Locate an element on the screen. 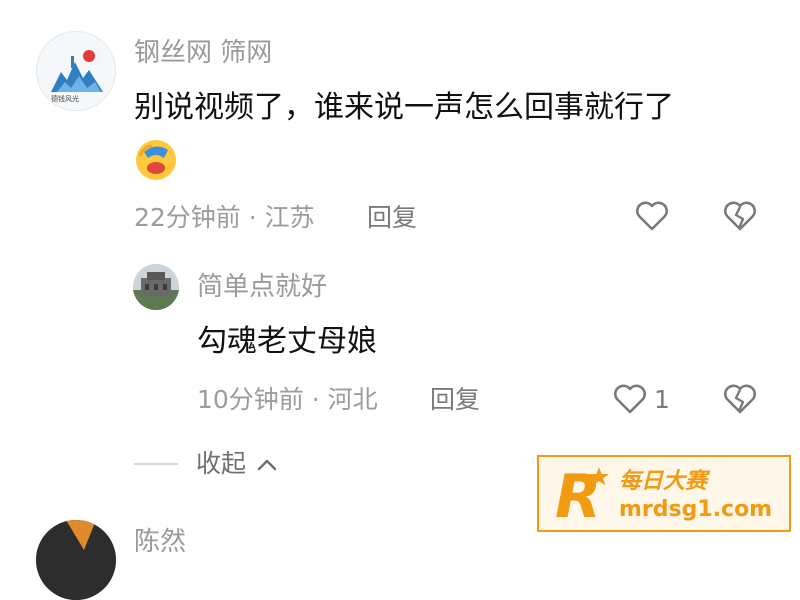 The image size is (800, 600). collapse-button: 收起 is located at coordinates (237, 464).